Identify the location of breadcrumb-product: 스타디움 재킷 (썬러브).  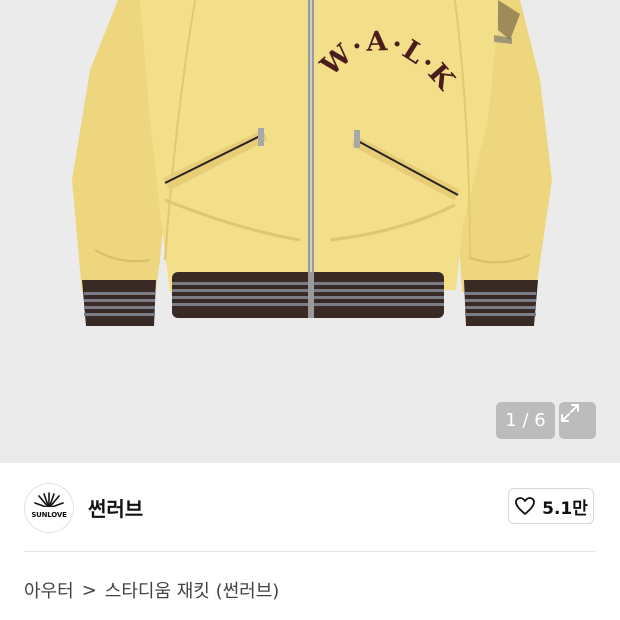
(192, 590).